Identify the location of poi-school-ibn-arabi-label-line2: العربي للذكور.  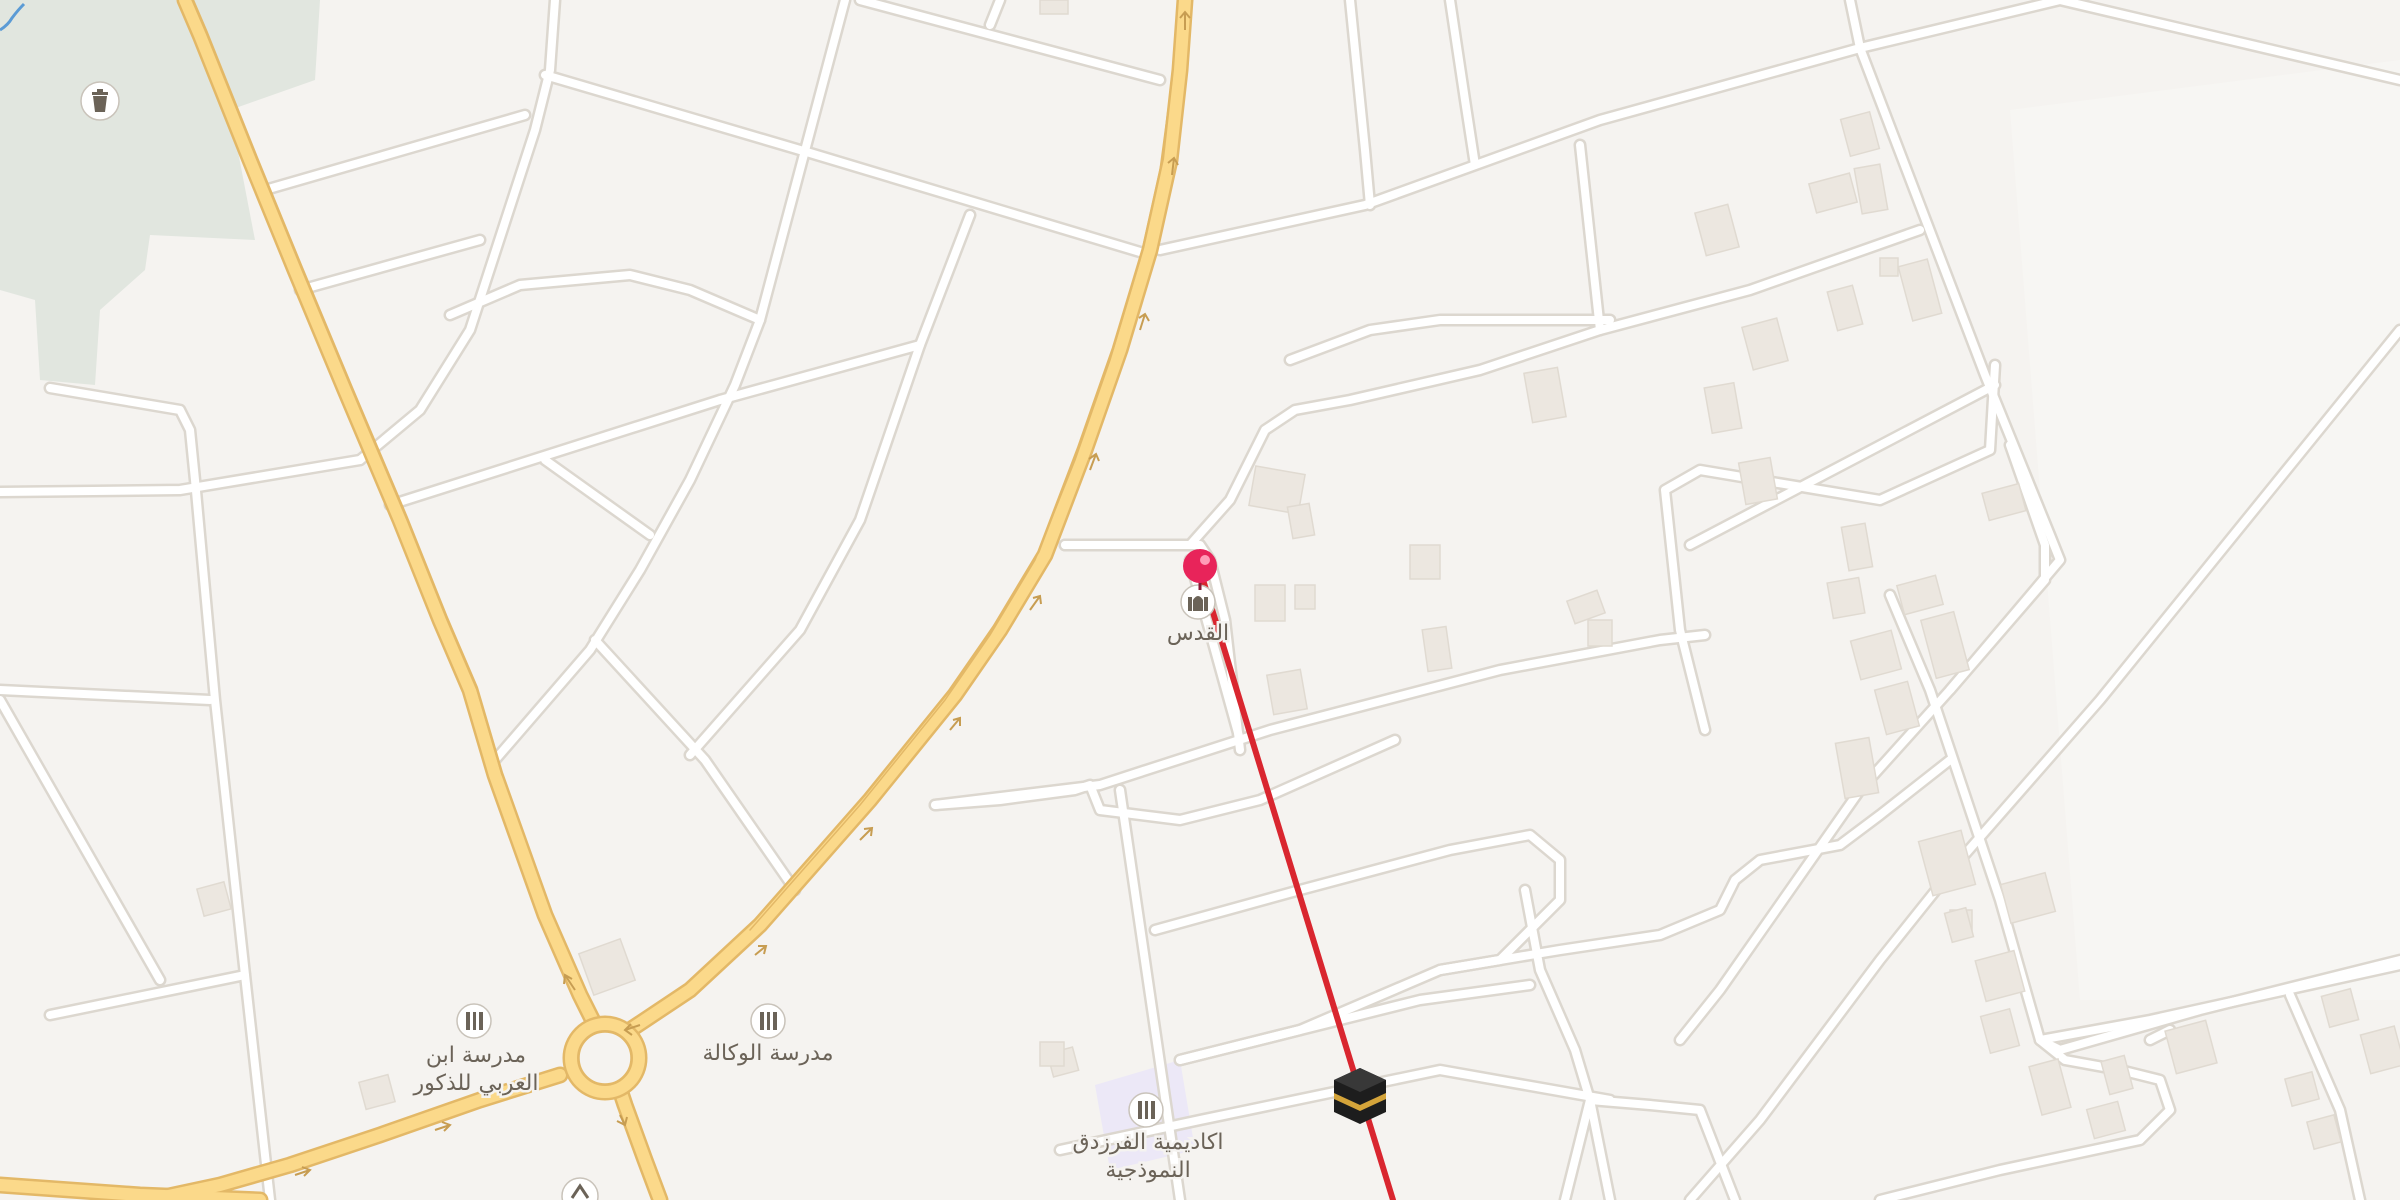
(475, 1083).